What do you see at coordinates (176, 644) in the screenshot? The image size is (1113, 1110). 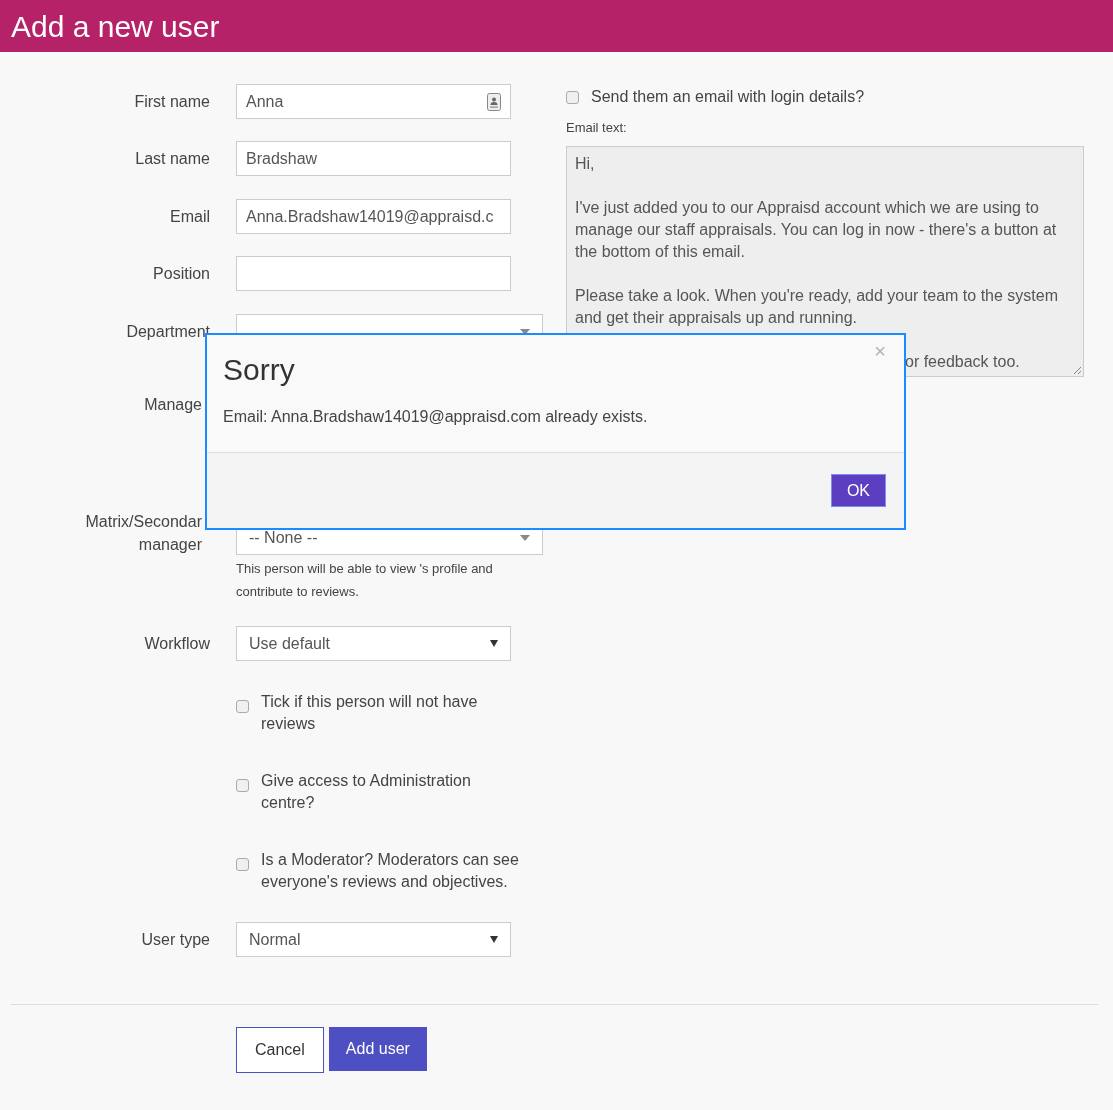 I see `field-label: Workflow` at bounding box center [176, 644].